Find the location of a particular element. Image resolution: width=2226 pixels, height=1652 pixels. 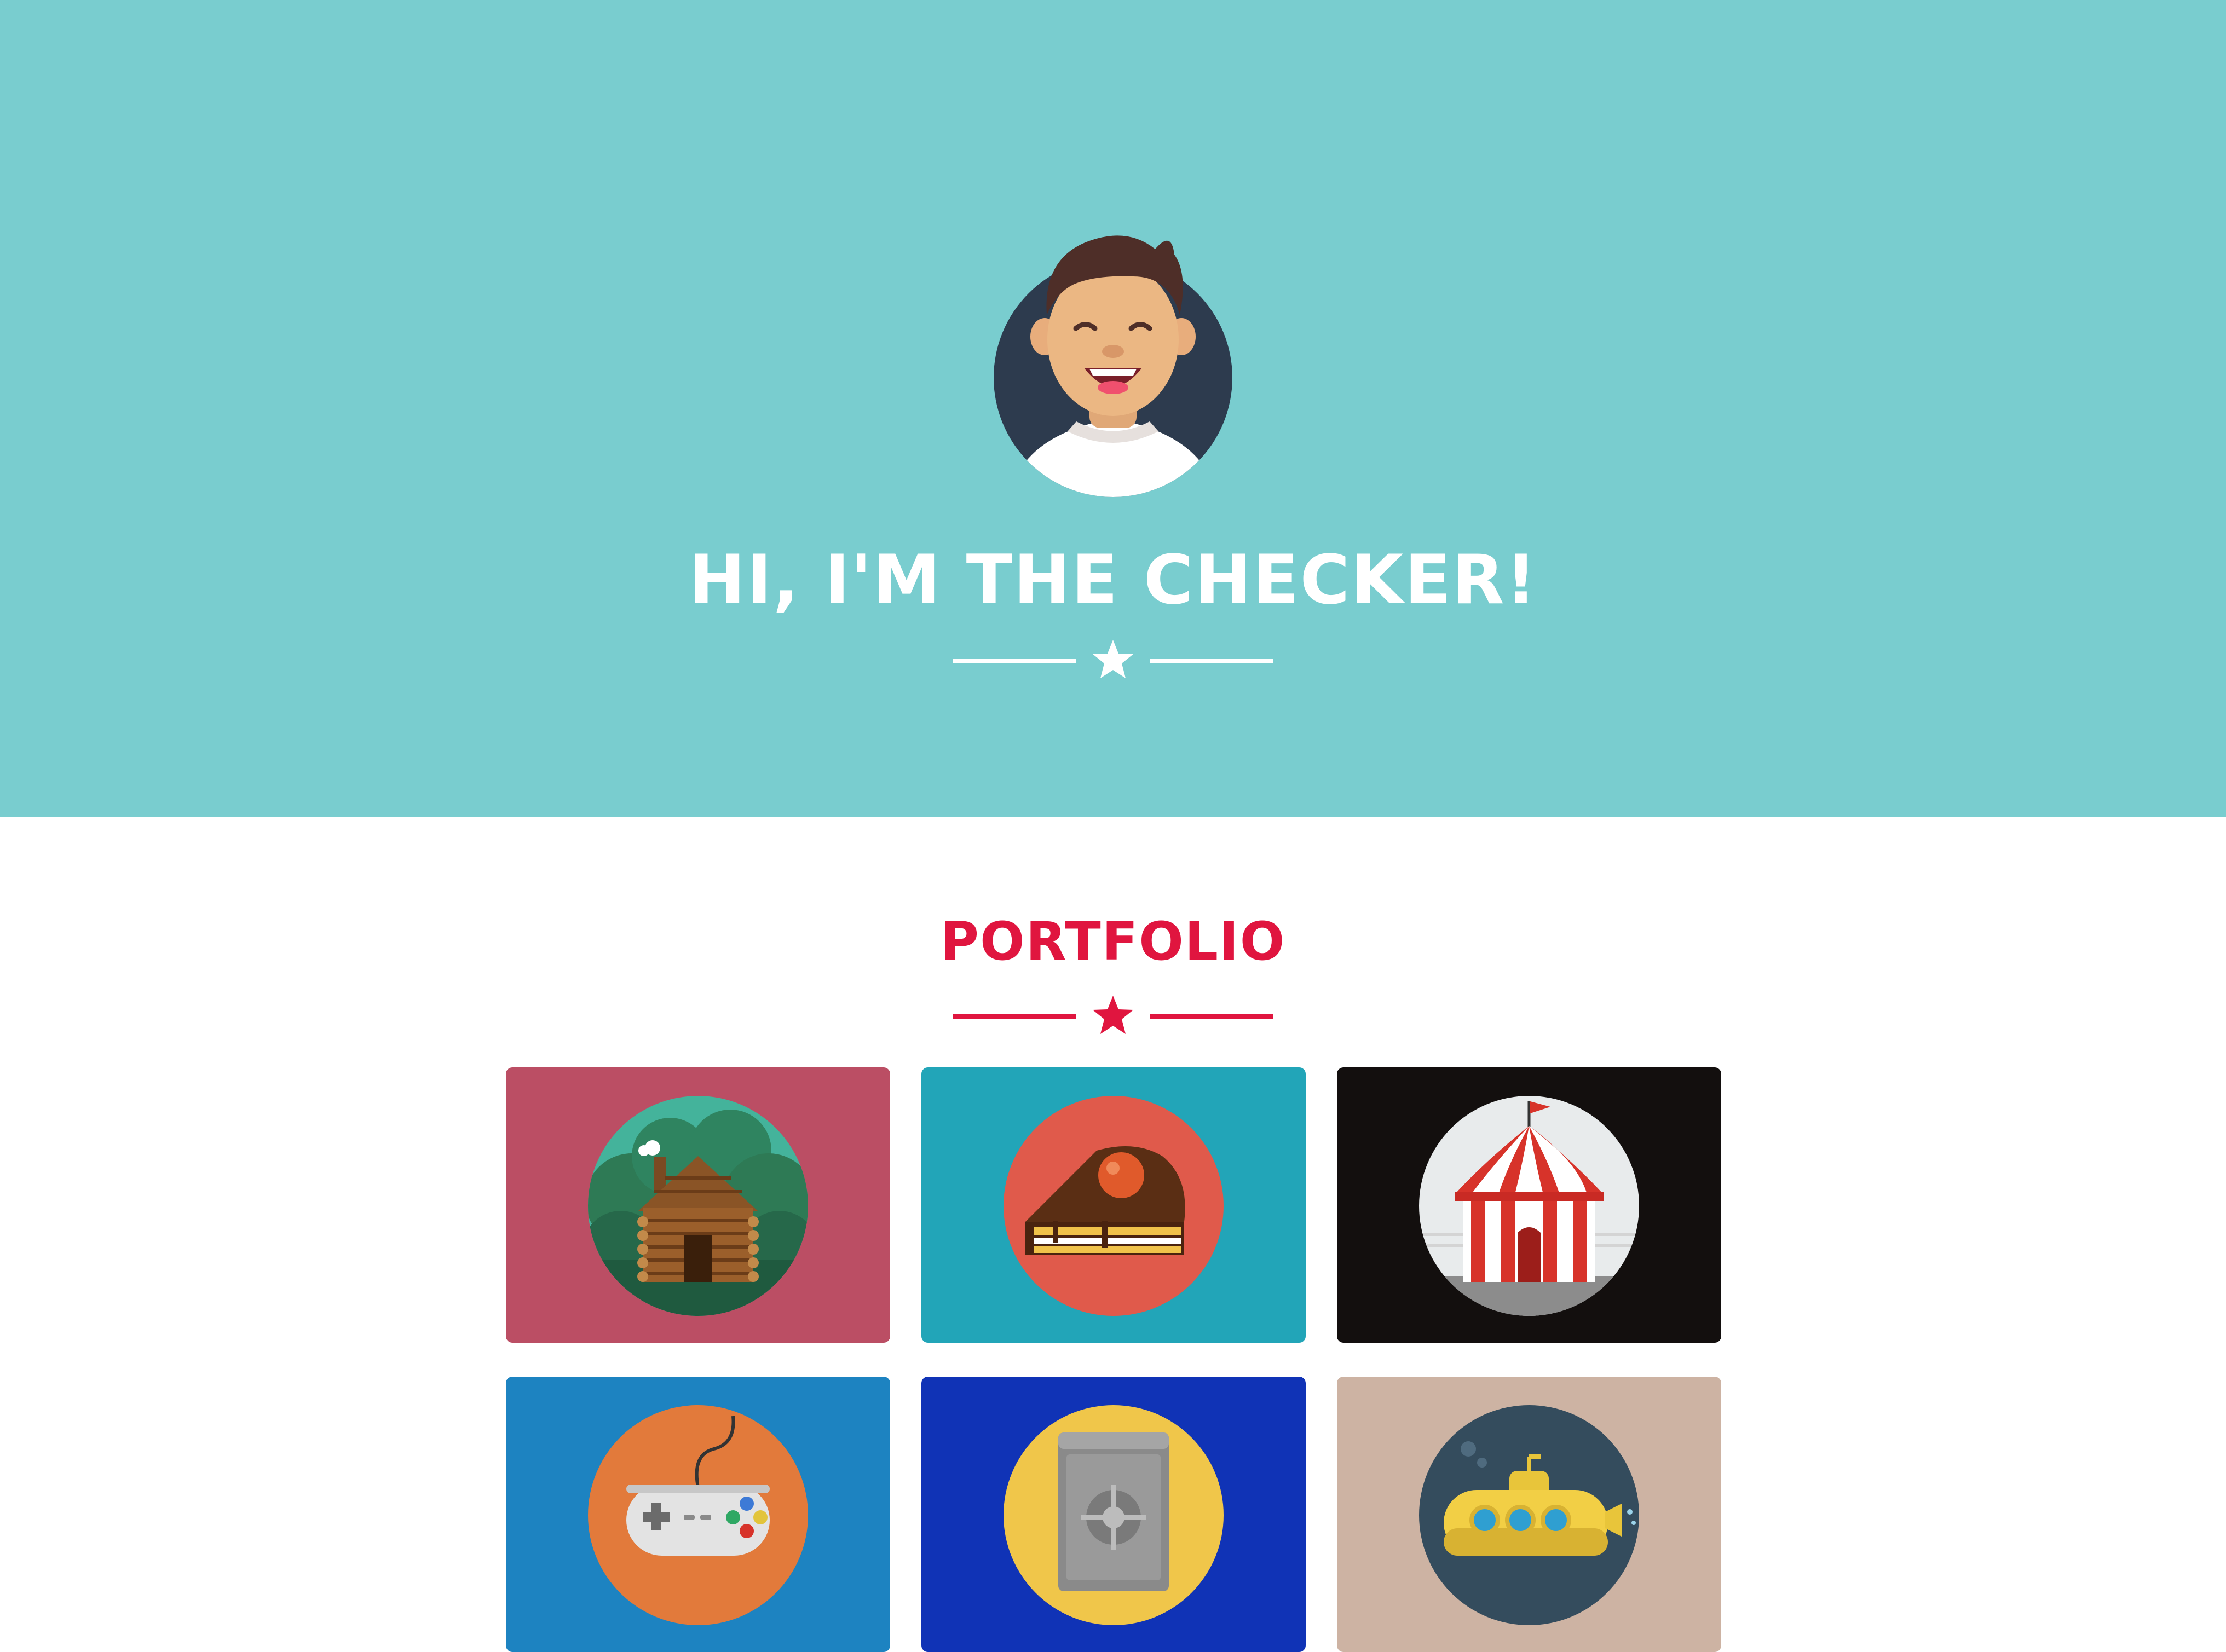

portfolio-item-cake is located at coordinates (1113, 1205).